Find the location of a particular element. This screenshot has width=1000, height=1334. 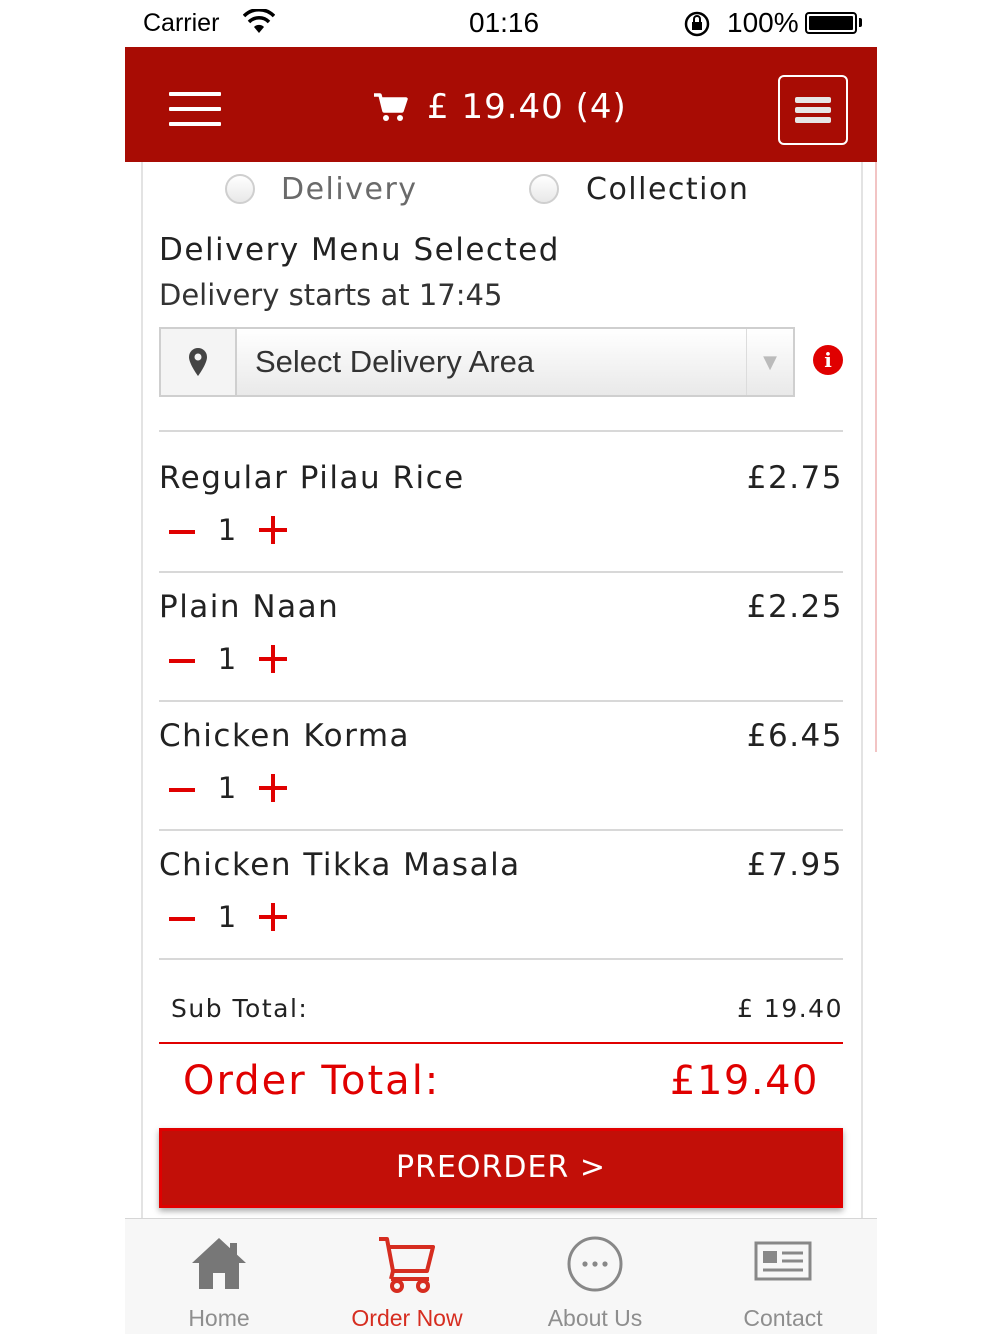

cart-item: Chicken Tikka Masala £7.95 1 is located at coordinates (501, 907).